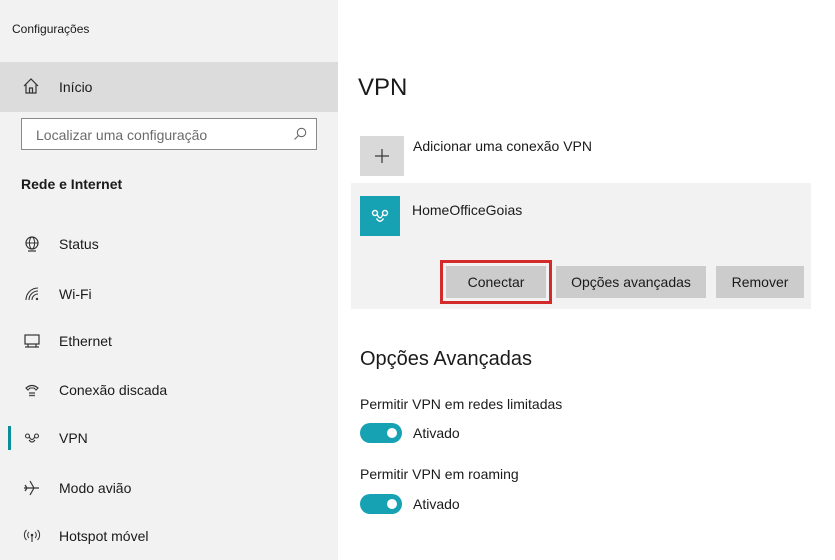 The image size is (835, 560). Describe the element at coordinates (51, 29) in the screenshot. I see `window-title: Configurações` at that location.